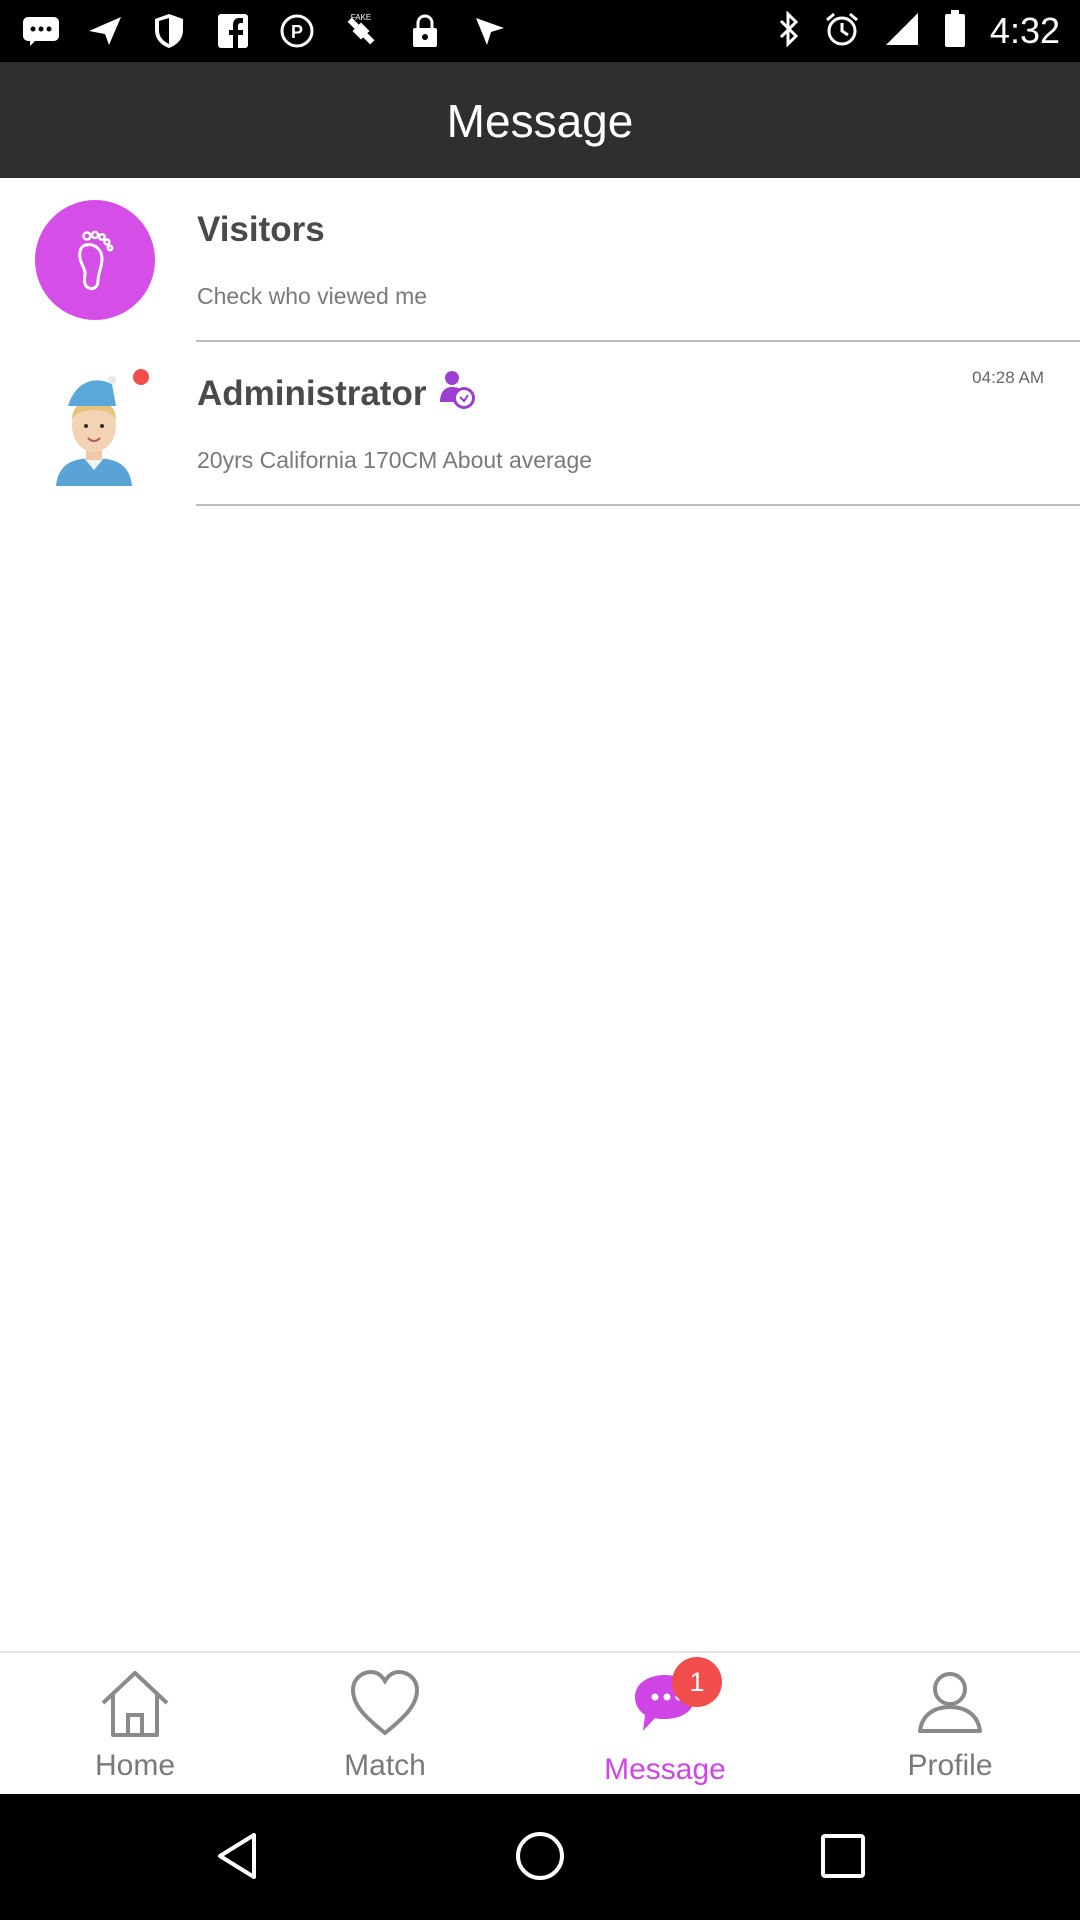 This screenshot has width=1080, height=1920. What do you see at coordinates (489, 31) in the screenshot?
I see `navigation-icon` at bounding box center [489, 31].